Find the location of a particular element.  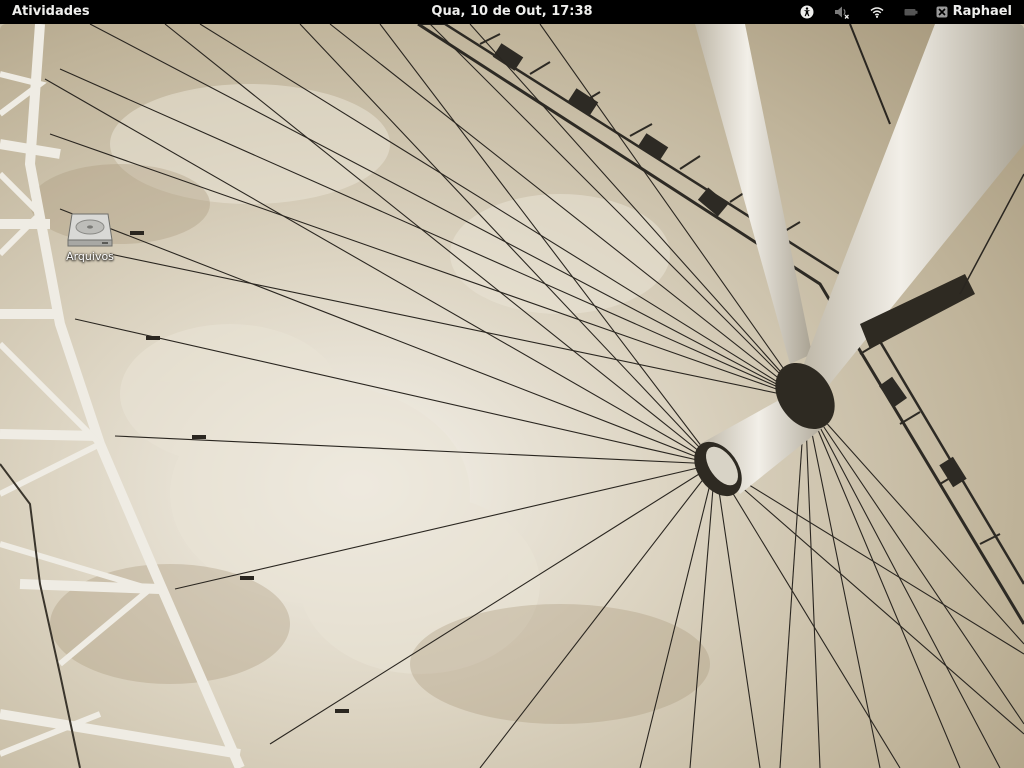

top-panel: Atividades Qua, 10 de Out, 17:38 Raphael is located at coordinates (512, 12).